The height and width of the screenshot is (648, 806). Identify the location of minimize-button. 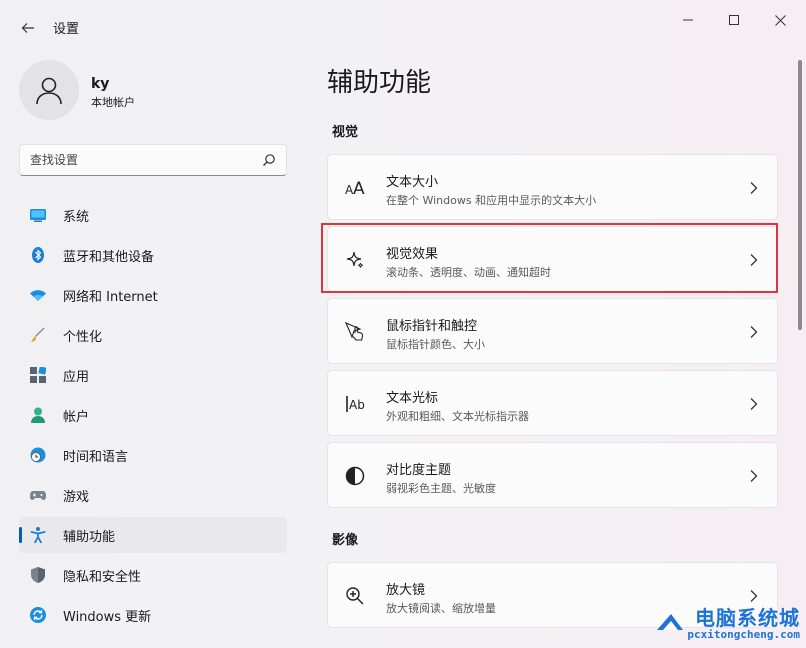
(688, 20).